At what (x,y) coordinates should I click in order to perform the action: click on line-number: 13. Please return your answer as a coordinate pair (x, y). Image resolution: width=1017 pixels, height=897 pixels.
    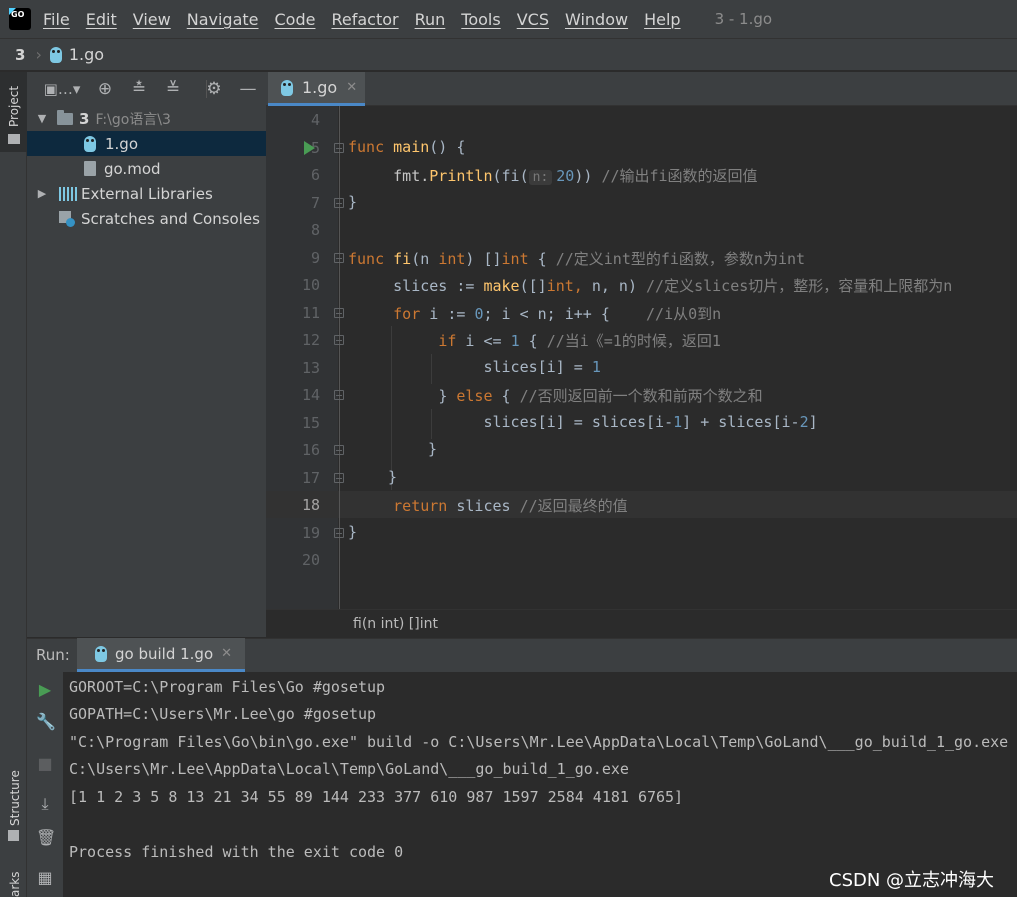
    Looking at the image, I should click on (310, 368).